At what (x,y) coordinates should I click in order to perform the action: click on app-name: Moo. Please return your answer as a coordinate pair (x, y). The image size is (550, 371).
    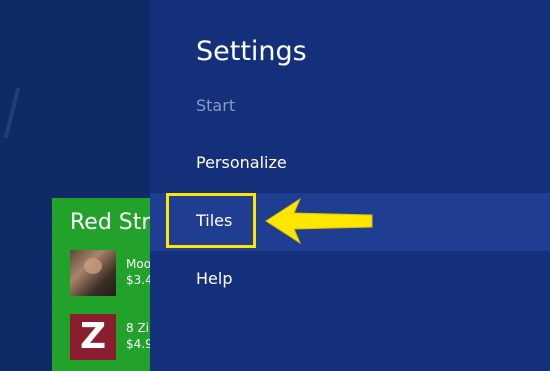
    Looking at the image, I should click on (138, 264).